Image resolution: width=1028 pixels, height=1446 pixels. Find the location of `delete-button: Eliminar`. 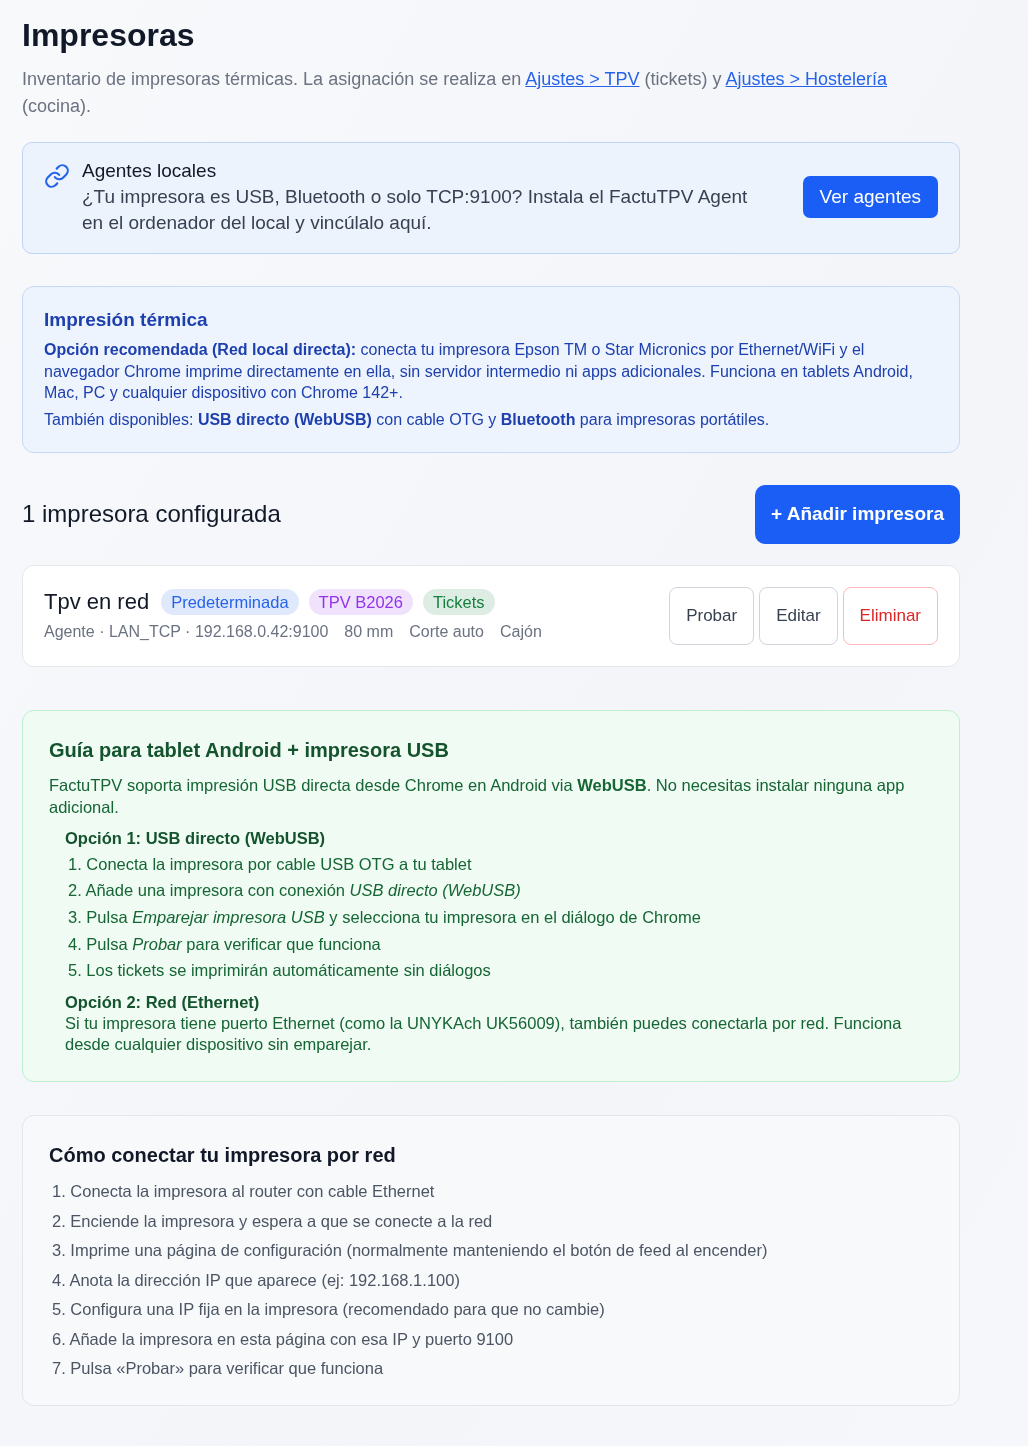

delete-button: Eliminar is located at coordinates (890, 615).